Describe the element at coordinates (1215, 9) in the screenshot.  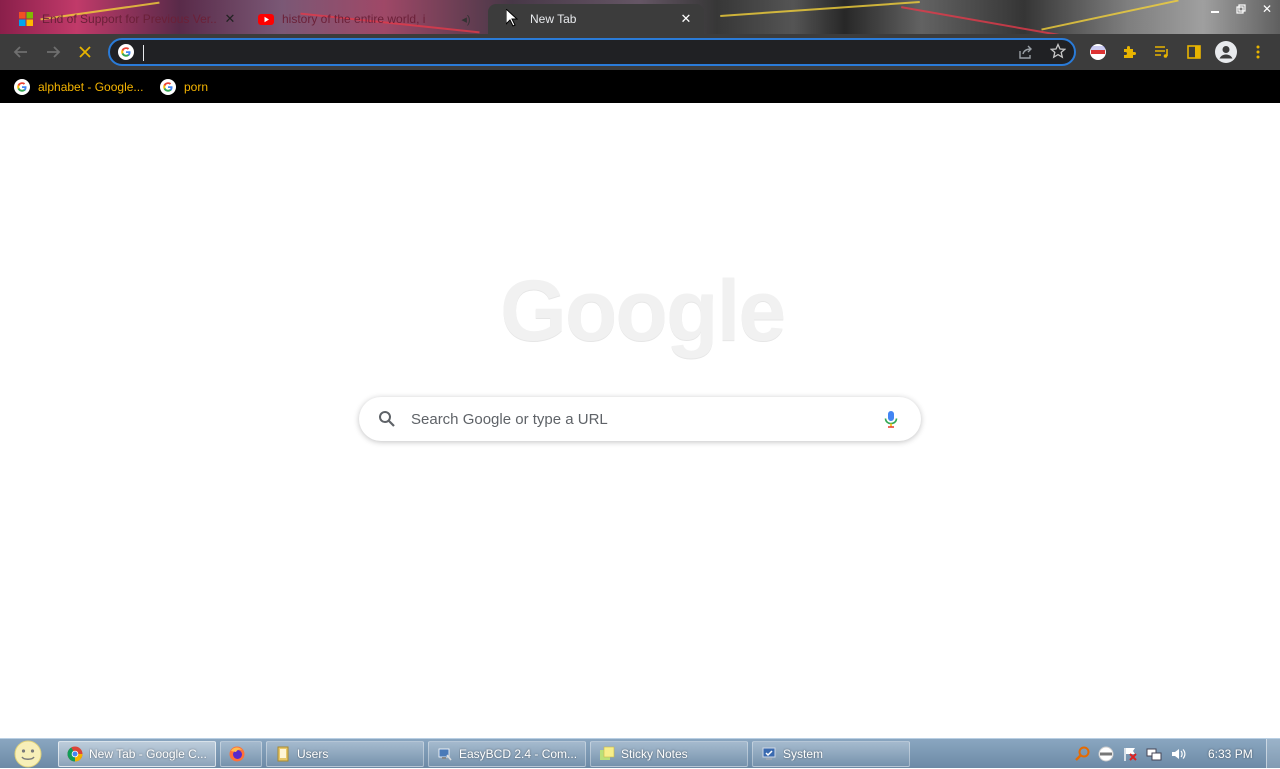
I see `minimize-icon` at that location.